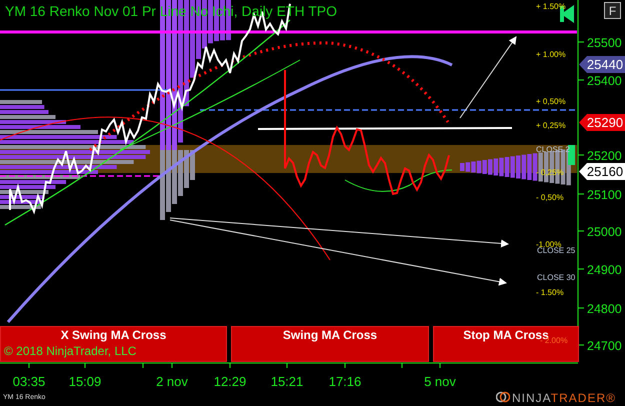  I want to click on percent-label: + 0,25%, so click(551, 126).